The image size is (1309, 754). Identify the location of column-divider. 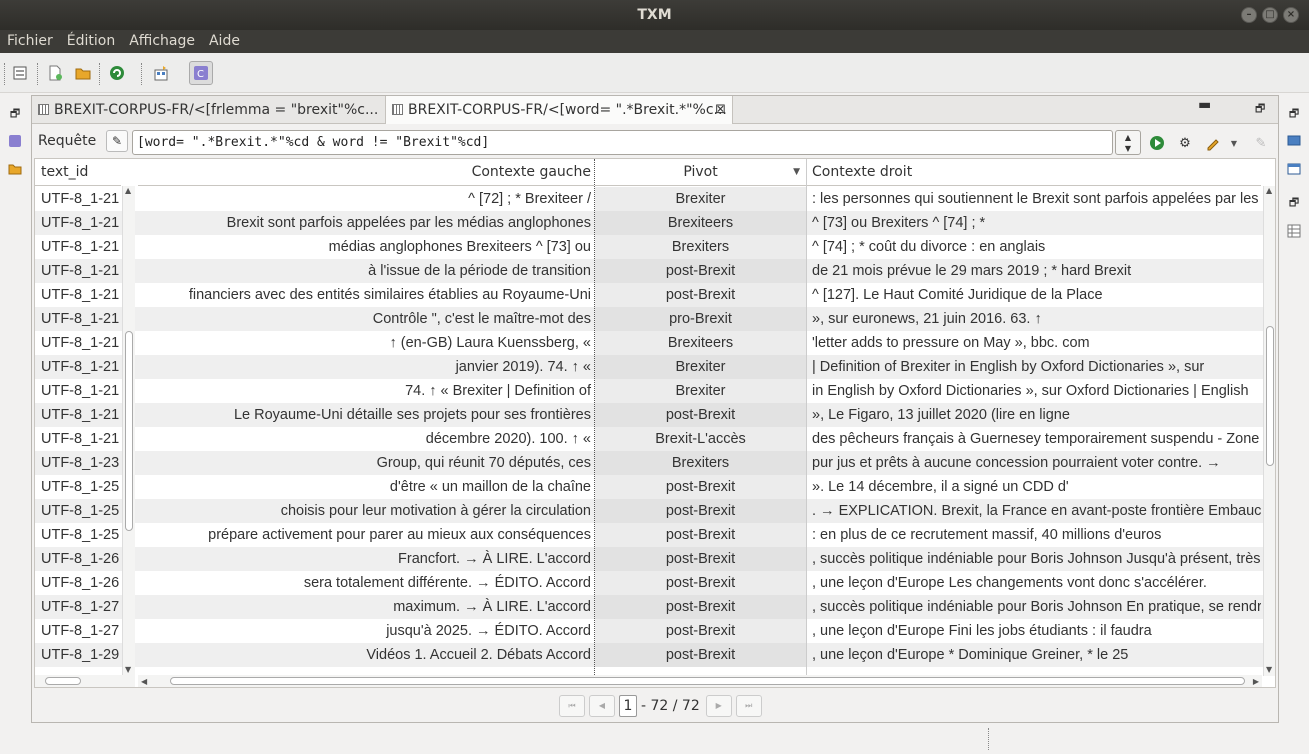
(594, 423).